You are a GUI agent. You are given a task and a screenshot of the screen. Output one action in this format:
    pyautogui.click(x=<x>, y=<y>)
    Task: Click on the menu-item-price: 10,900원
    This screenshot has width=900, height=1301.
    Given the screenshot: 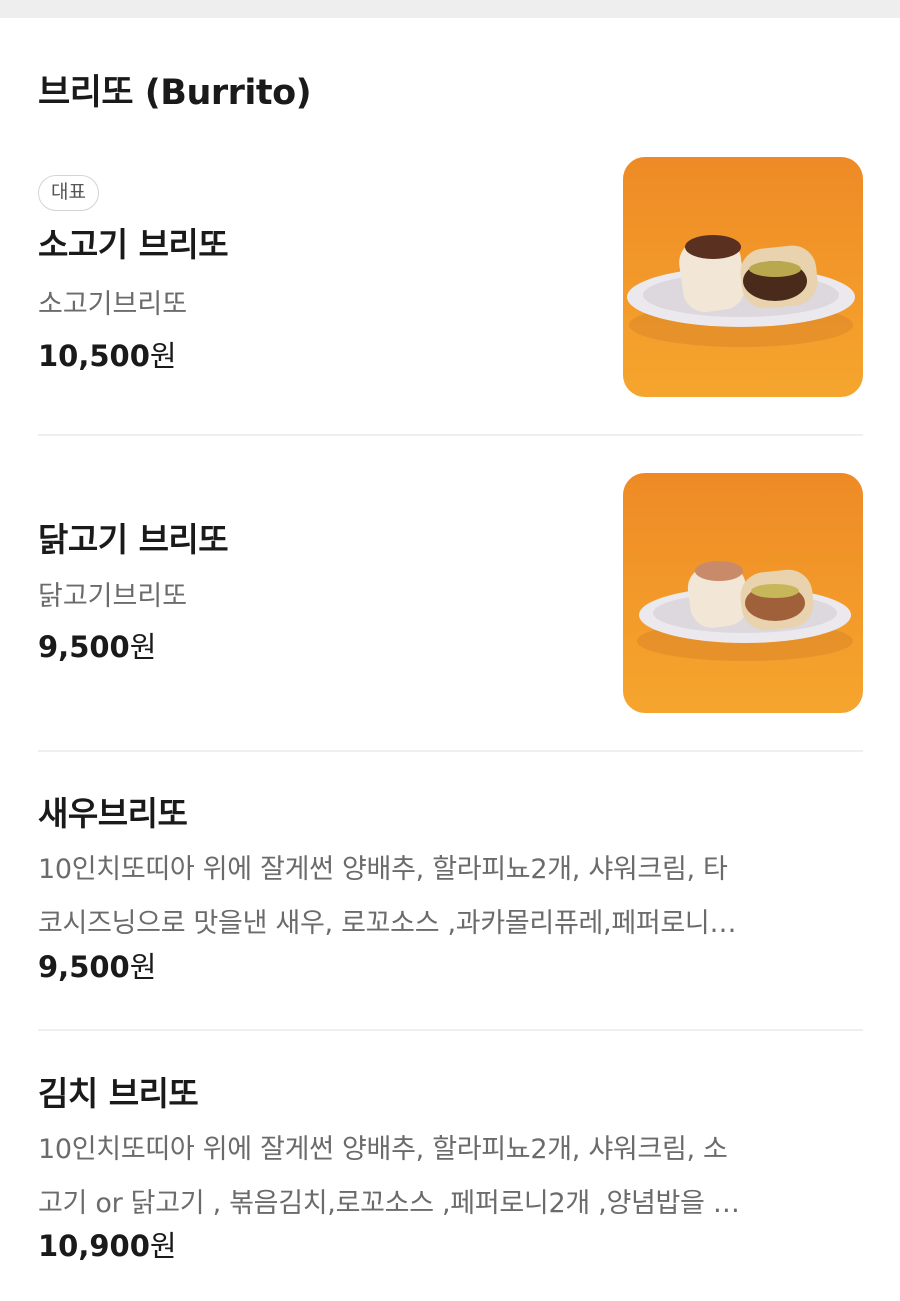 What is the action you would take?
    pyautogui.click(x=107, y=1246)
    